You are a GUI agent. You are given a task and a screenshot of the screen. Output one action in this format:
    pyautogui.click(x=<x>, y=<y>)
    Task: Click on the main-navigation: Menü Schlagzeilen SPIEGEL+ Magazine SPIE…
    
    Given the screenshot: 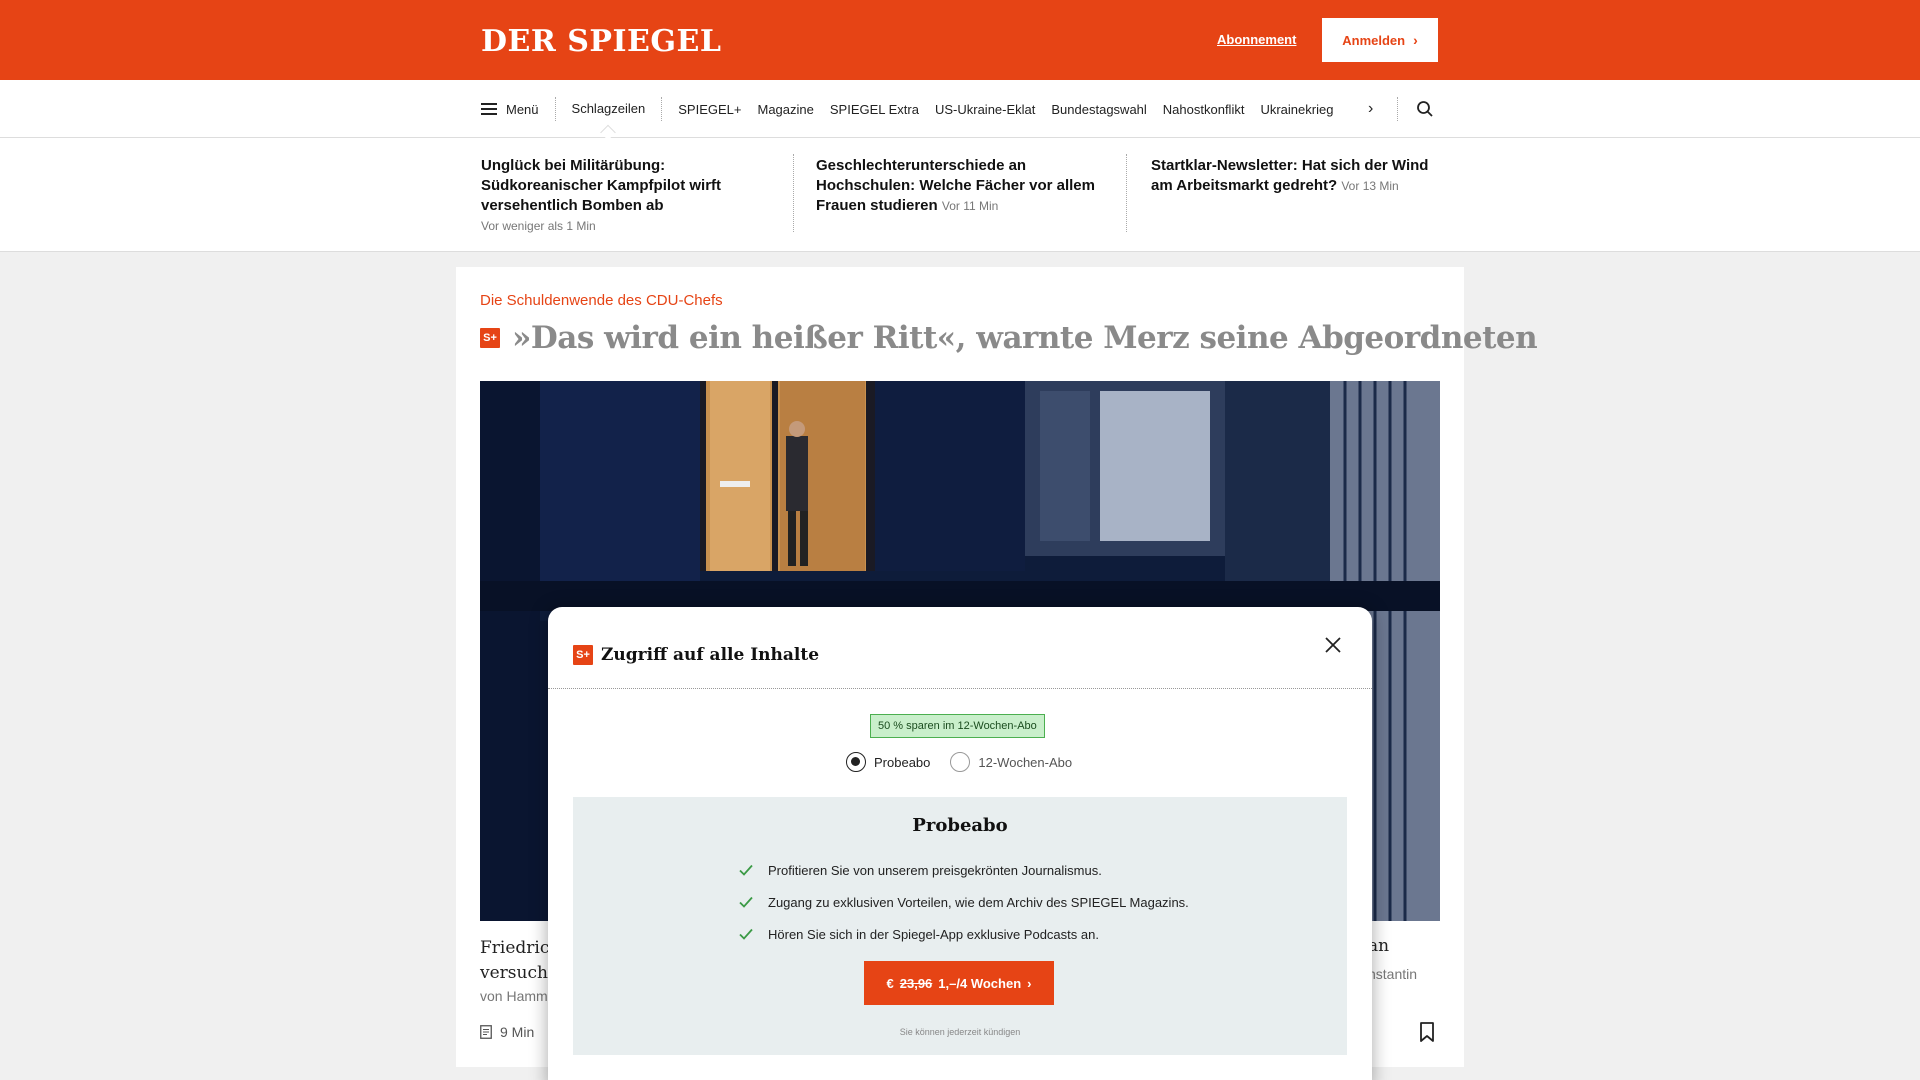 What is the action you would take?
    pyautogui.click(x=960, y=109)
    